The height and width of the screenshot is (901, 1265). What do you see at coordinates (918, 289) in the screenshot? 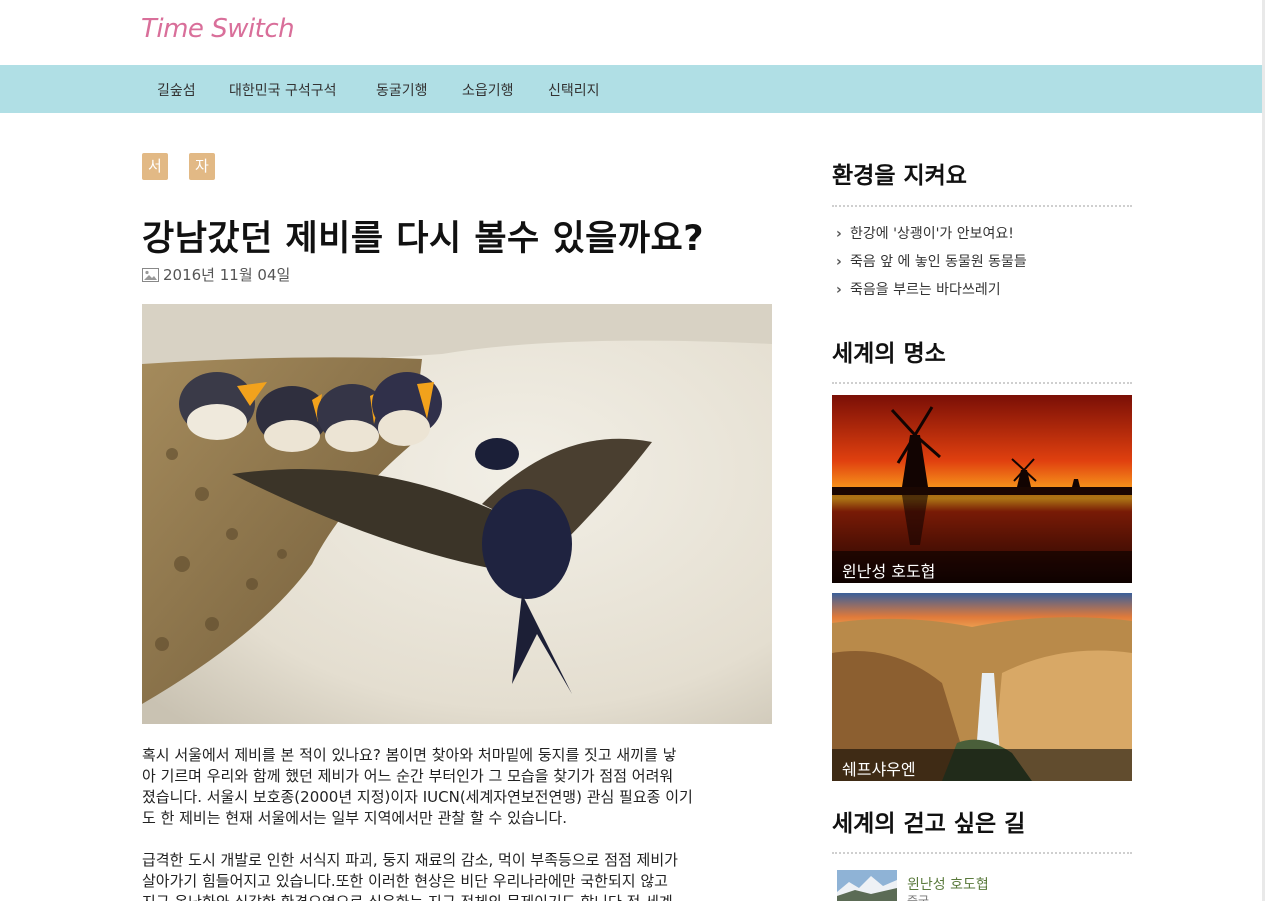
I see `sidebar-env-link: › 죽음을 부르는 바다쓰레기` at bounding box center [918, 289].